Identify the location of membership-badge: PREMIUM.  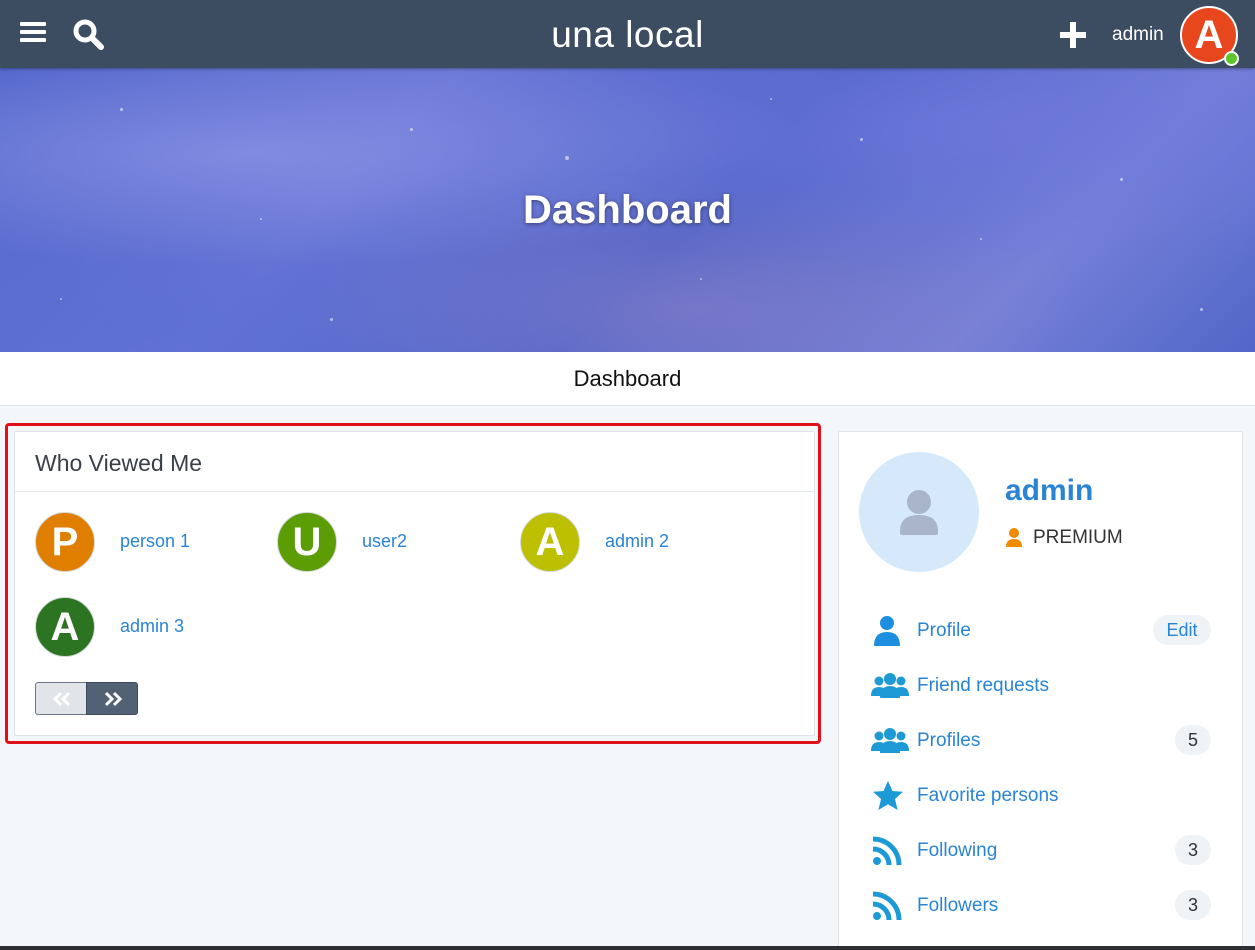
(1078, 537).